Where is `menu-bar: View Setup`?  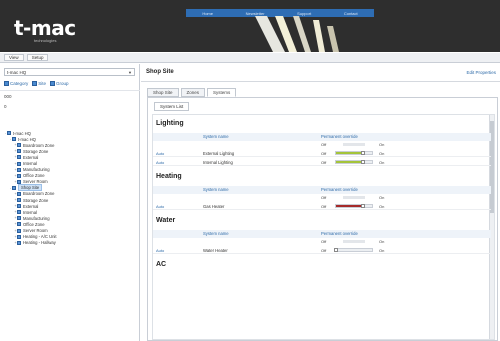 menu-bar: View Setup is located at coordinates (250, 58).